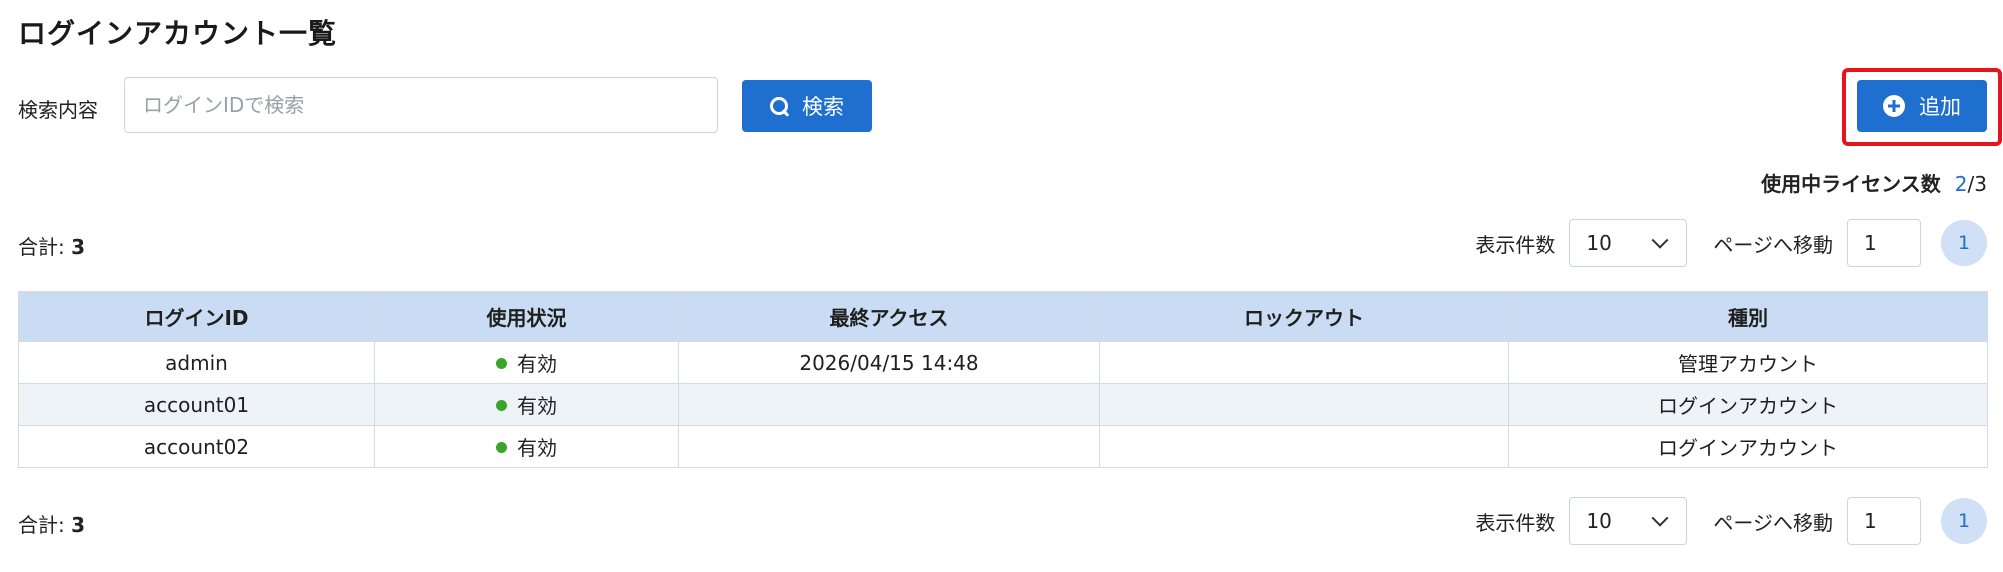 This screenshot has height=572, width=2003. What do you see at coordinates (196, 362) in the screenshot?
I see `cell-login-id: admin` at bounding box center [196, 362].